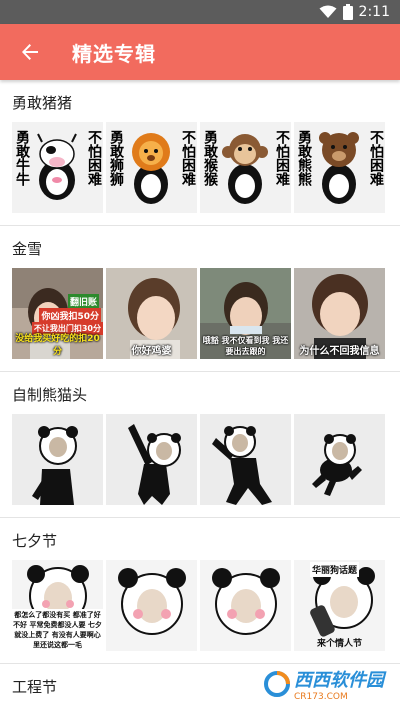 The width and height of the screenshot is (400, 710). I want to click on wifi-icon, so click(328, 12).